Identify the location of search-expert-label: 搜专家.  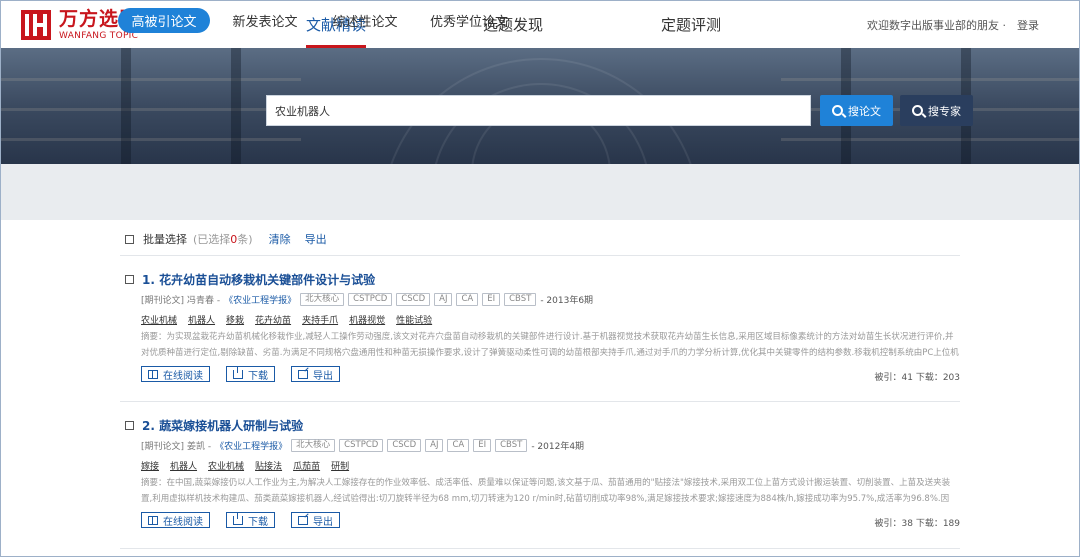
(944, 111).